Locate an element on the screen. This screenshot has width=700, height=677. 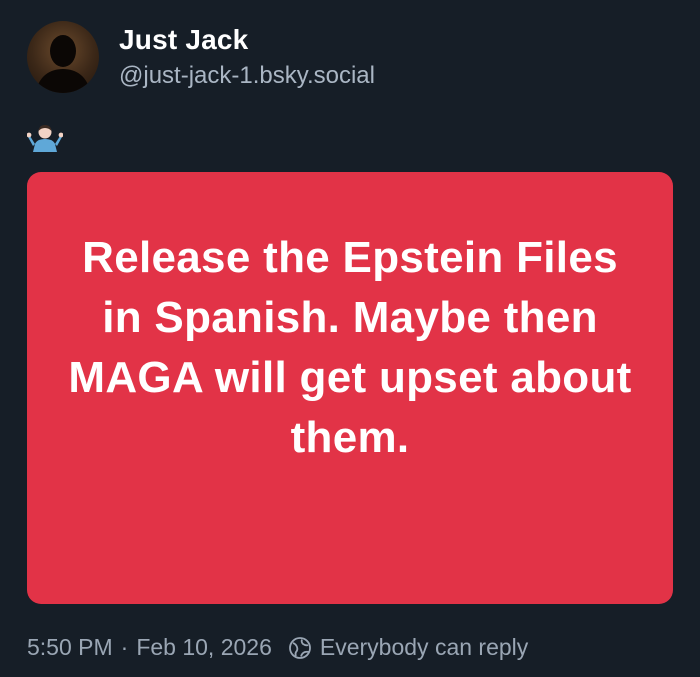
avatar is located at coordinates (63, 57).